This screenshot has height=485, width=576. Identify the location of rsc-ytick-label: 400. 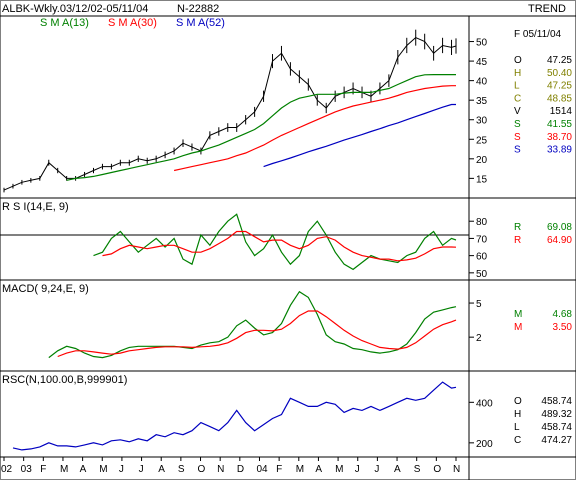
(484, 403).